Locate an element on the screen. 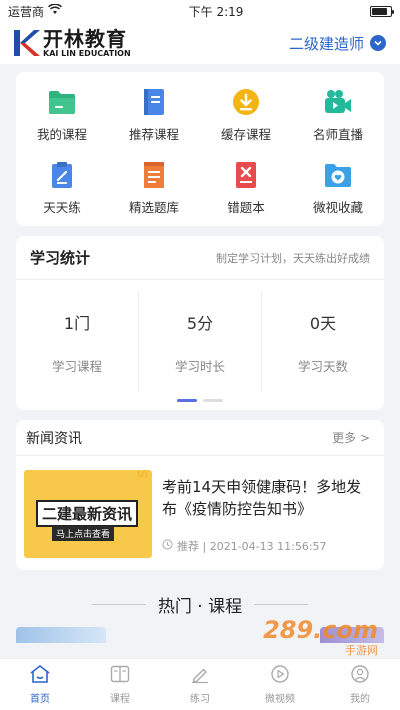 The width and height of the screenshot is (400, 710). tab-micro-video: 微视频 is located at coordinates (280, 684).